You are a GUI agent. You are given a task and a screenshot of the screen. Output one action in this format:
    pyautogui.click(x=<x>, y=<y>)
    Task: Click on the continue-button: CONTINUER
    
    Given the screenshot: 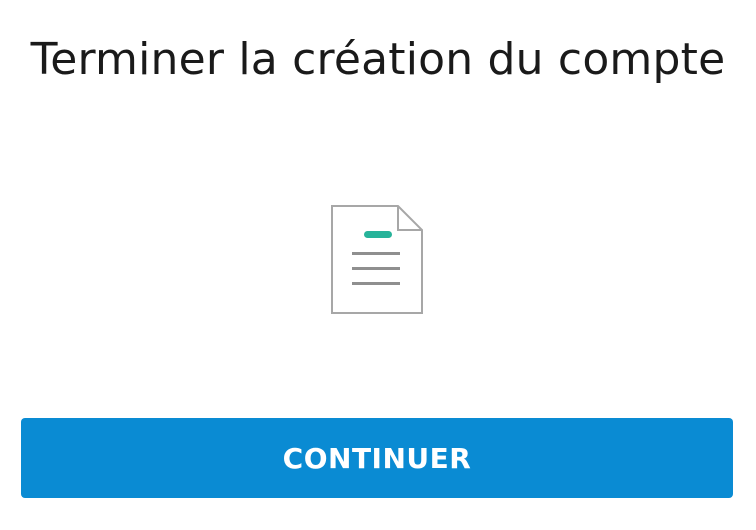 What is the action you would take?
    pyautogui.click(x=377, y=458)
    